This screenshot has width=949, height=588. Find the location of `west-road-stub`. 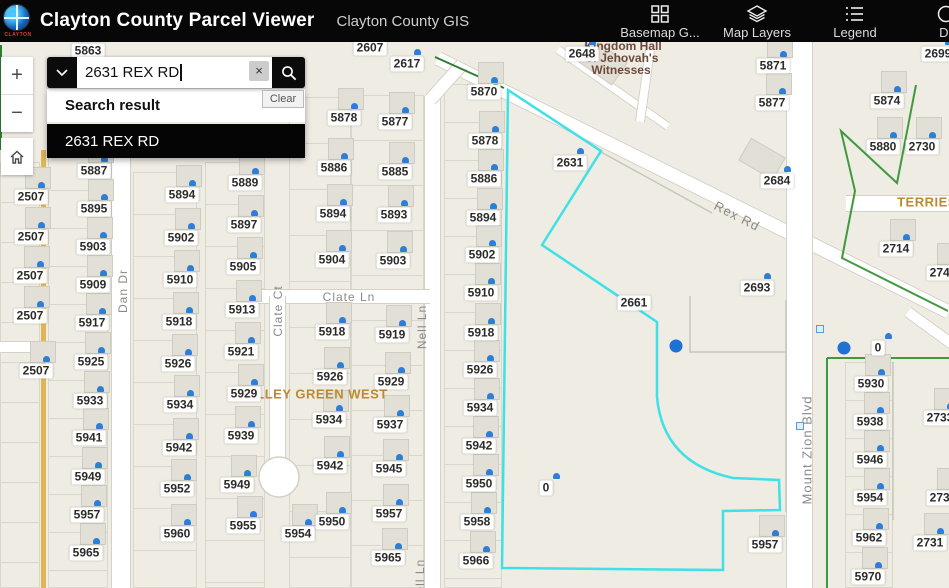

west-road-stub is located at coordinates (17, 347).